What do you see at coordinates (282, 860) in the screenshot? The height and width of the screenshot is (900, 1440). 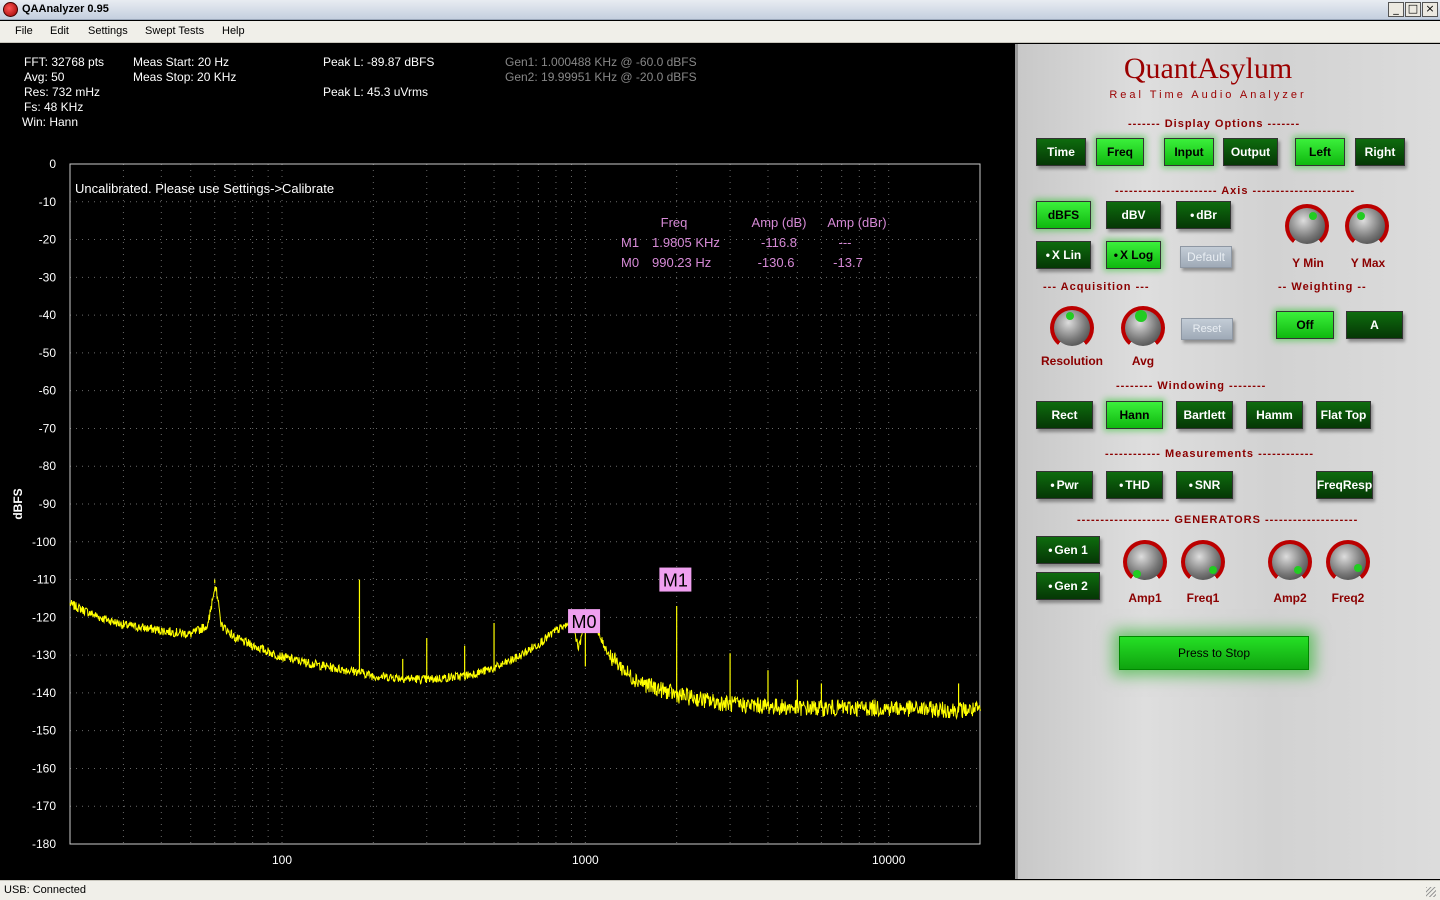 I see `x-tick-label: 100` at bounding box center [282, 860].